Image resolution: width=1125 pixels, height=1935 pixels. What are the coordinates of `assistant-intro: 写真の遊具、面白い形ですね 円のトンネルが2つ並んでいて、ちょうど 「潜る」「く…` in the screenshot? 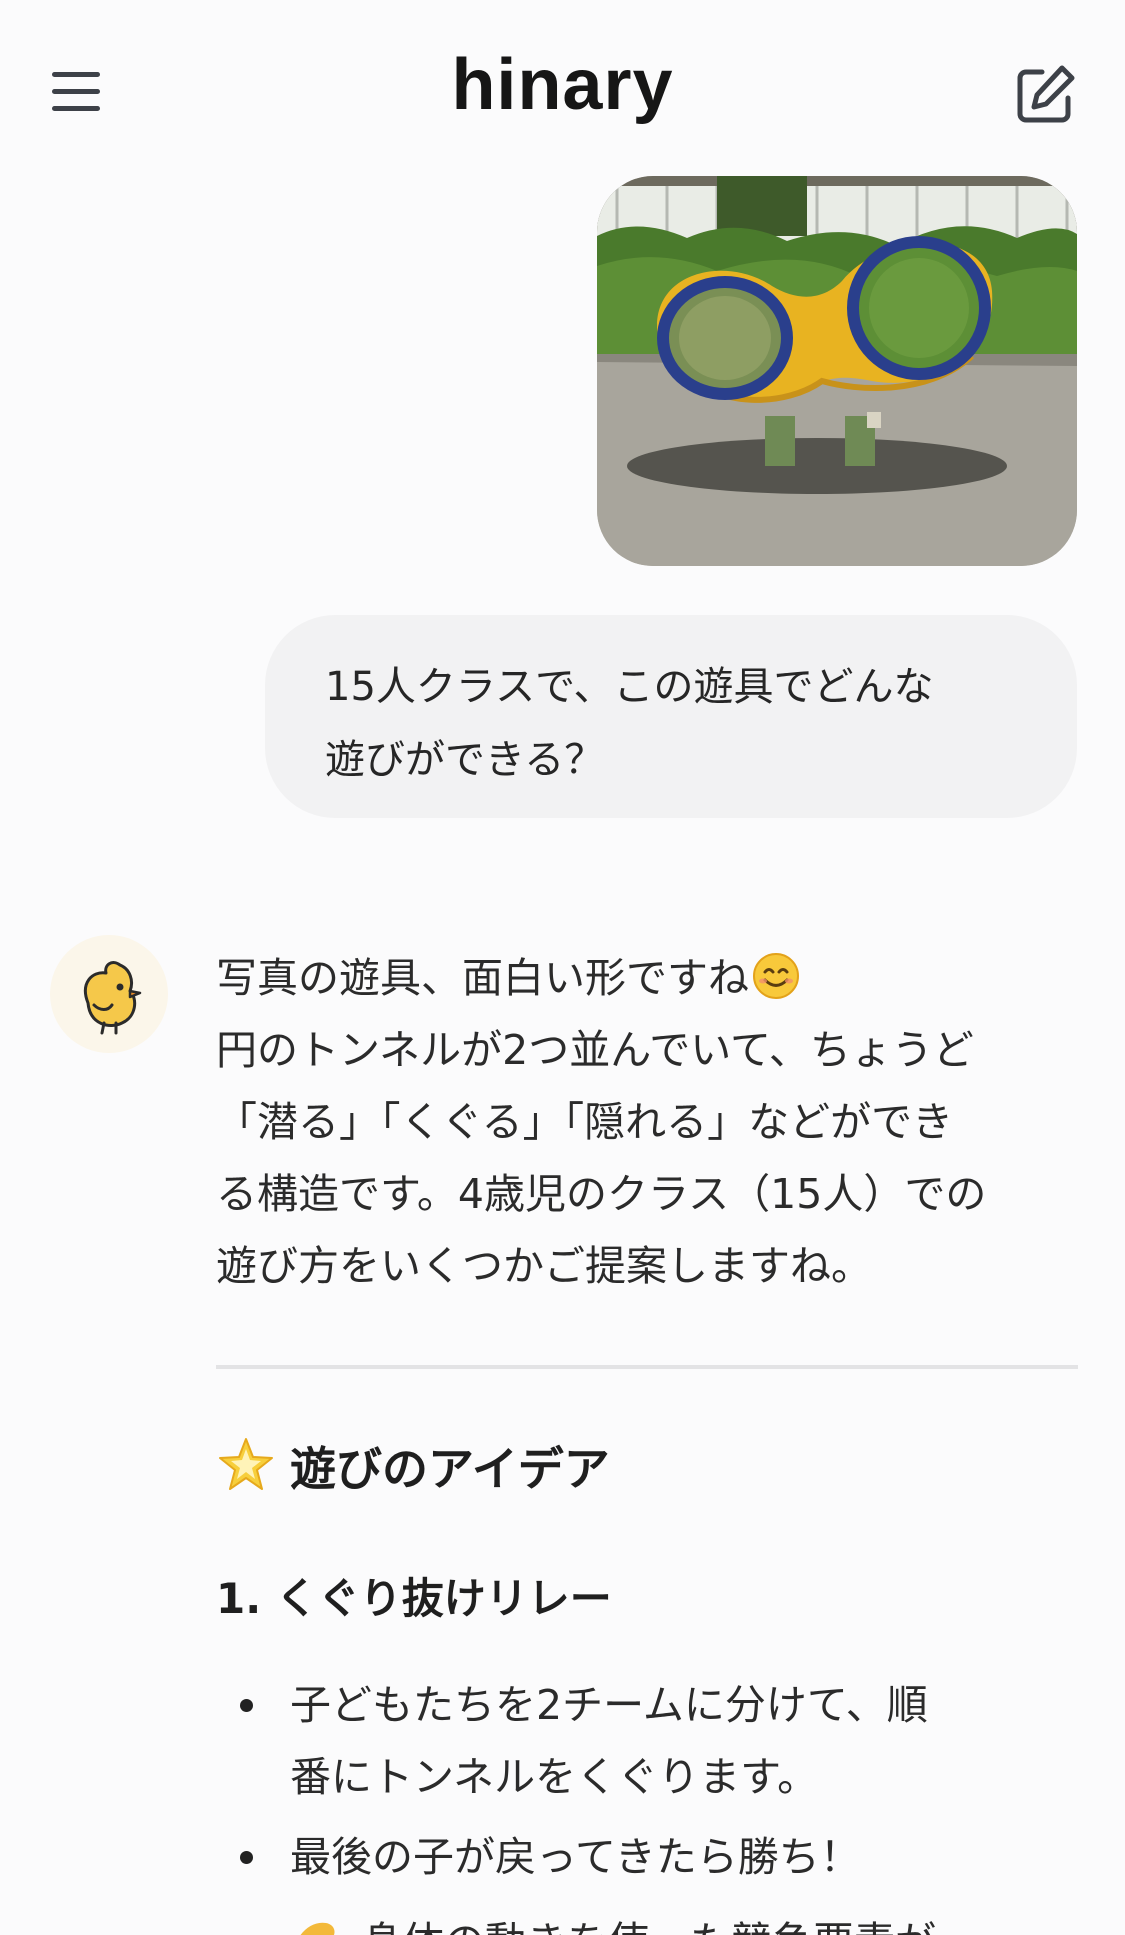 It's located at (647, 1122).